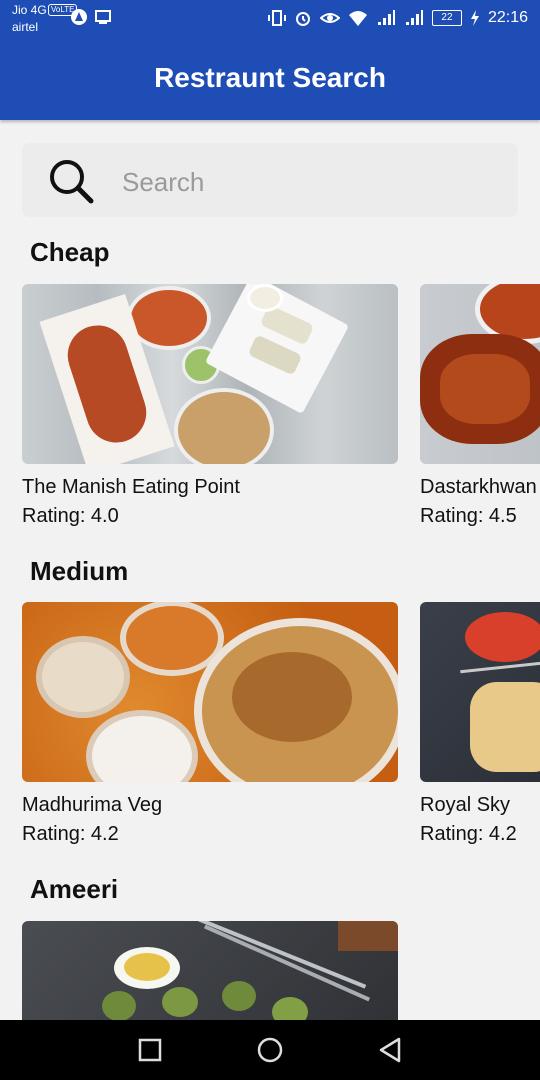 This screenshot has height=1080, width=540. What do you see at coordinates (79, 17) in the screenshot?
I see `app-icon` at bounding box center [79, 17].